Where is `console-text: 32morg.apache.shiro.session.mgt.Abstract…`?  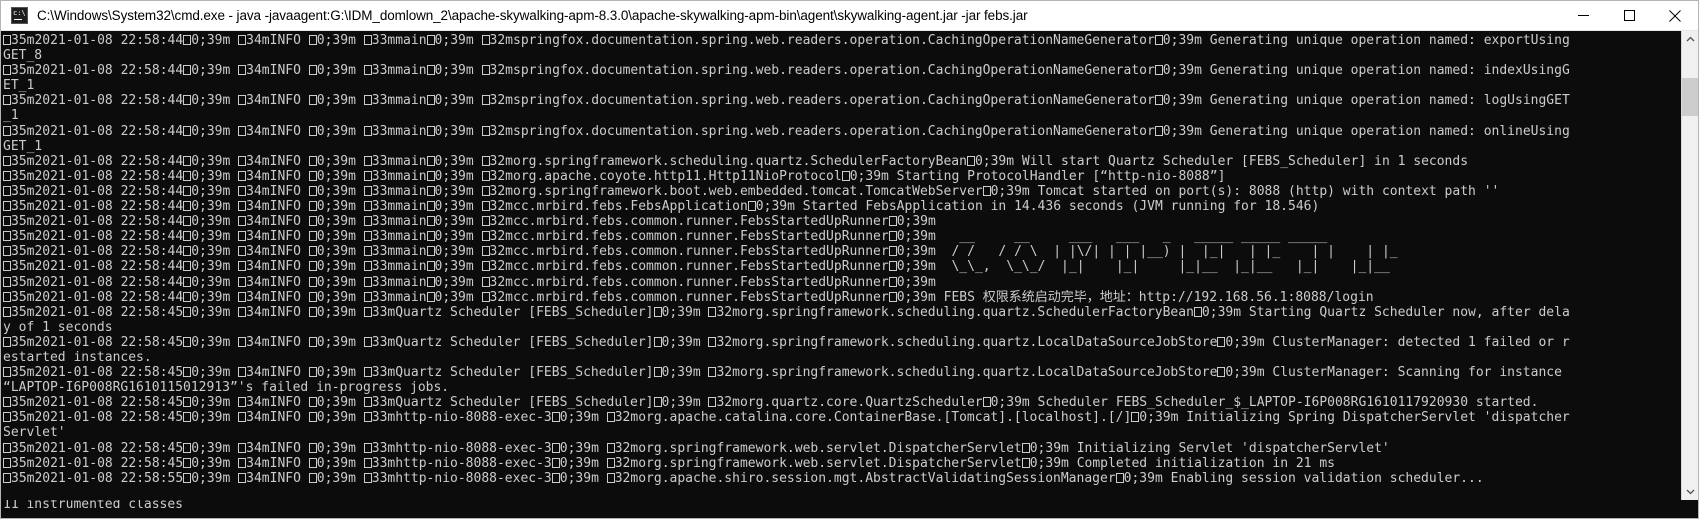 console-text: 32morg.apache.shiro.session.mgt.Abstract… is located at coordinates (865, 478).